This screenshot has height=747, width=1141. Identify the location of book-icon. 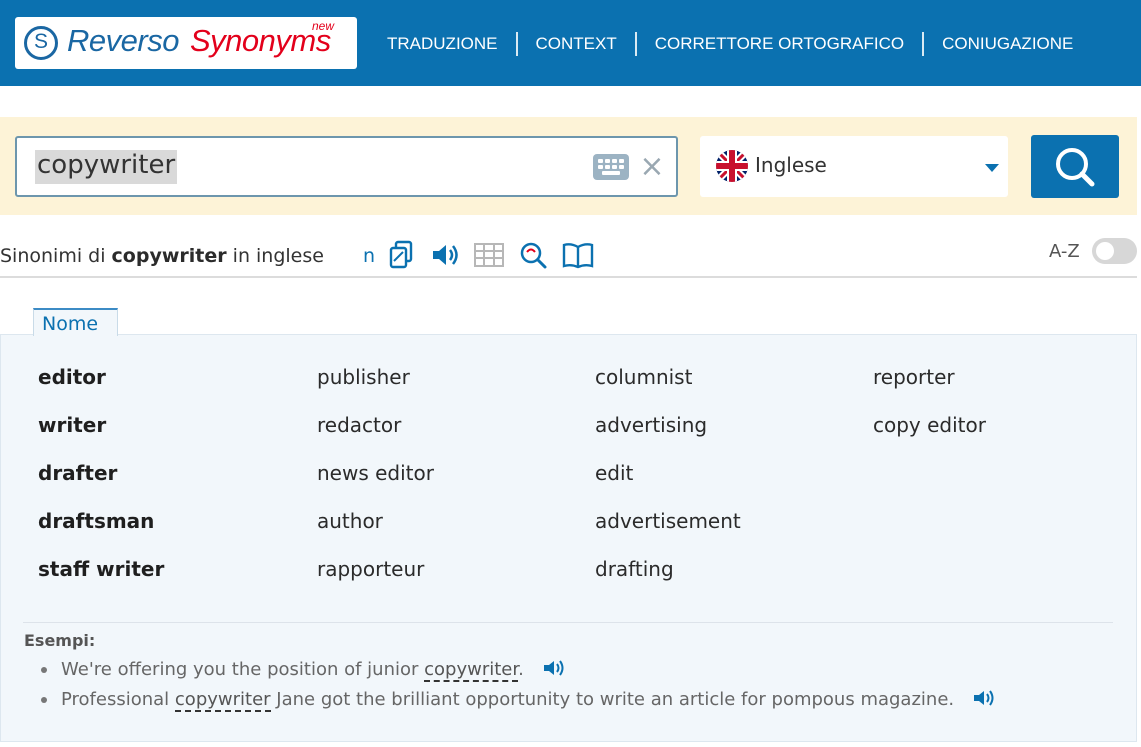
(578, 255).